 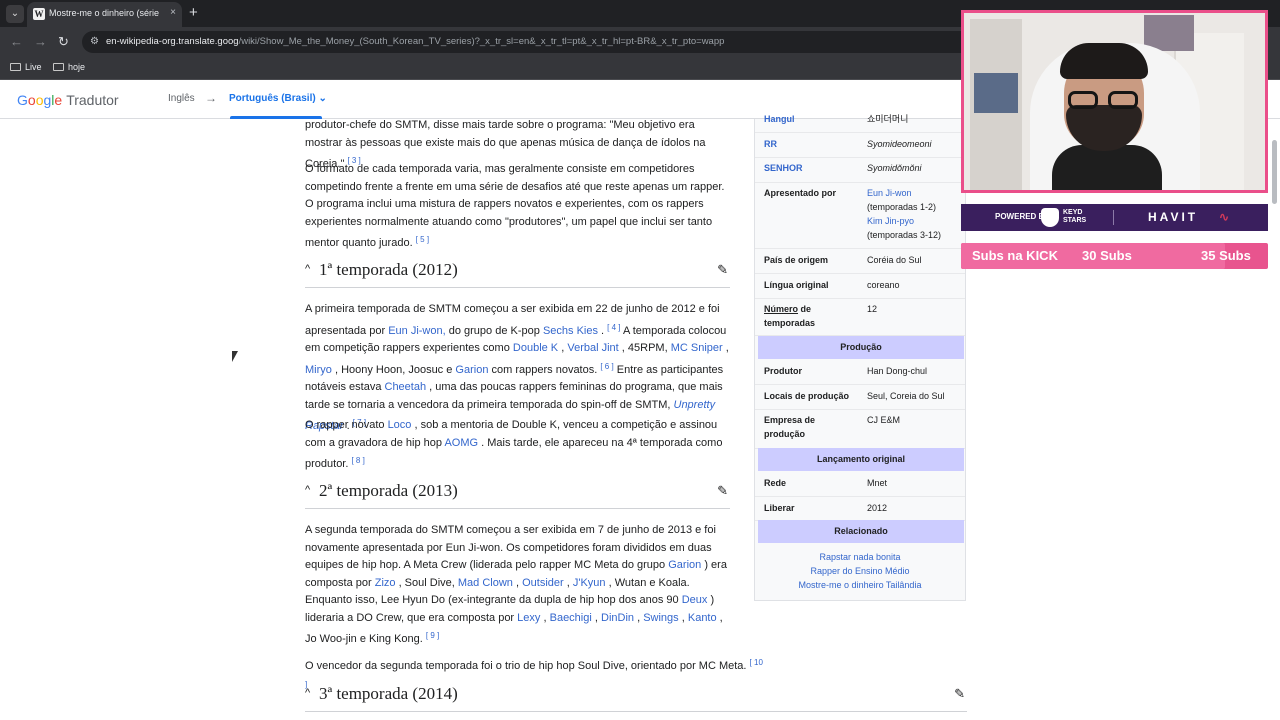 I want to click on article-link: Sechs Kies, so click(x=570, y=331).